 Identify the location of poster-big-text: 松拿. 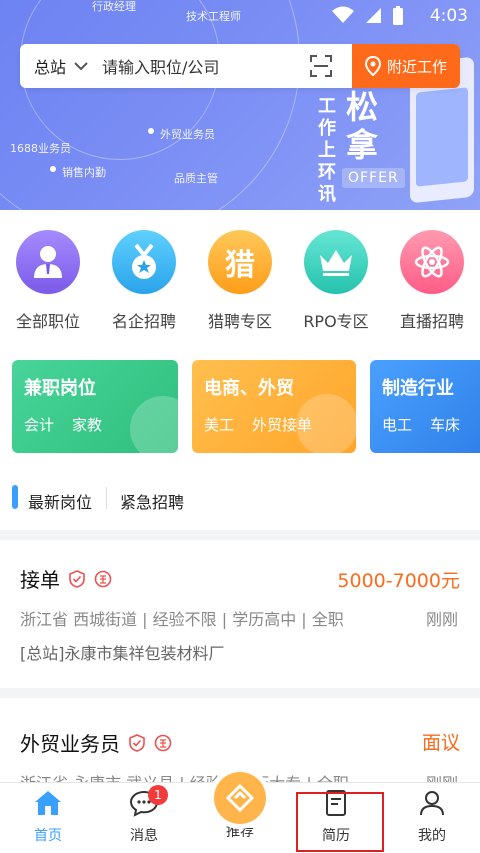
(362, 126).